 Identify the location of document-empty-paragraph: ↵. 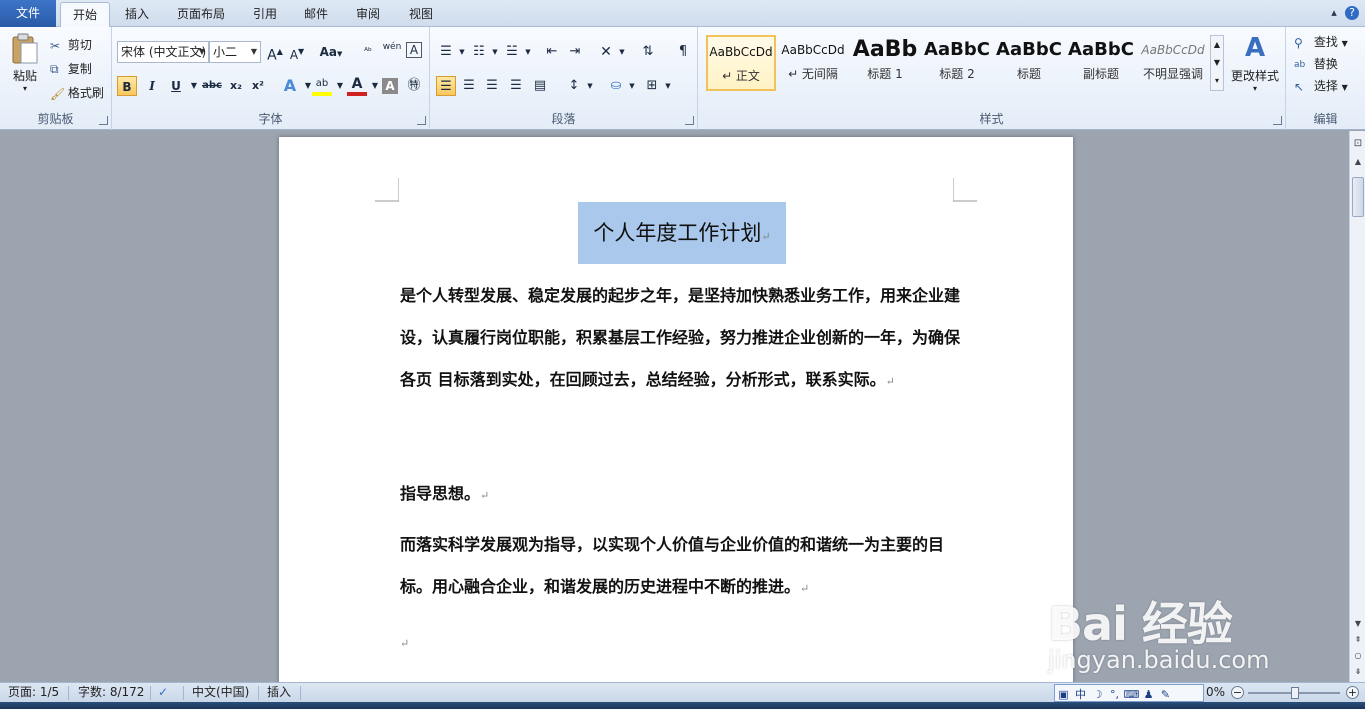
(680, 643).